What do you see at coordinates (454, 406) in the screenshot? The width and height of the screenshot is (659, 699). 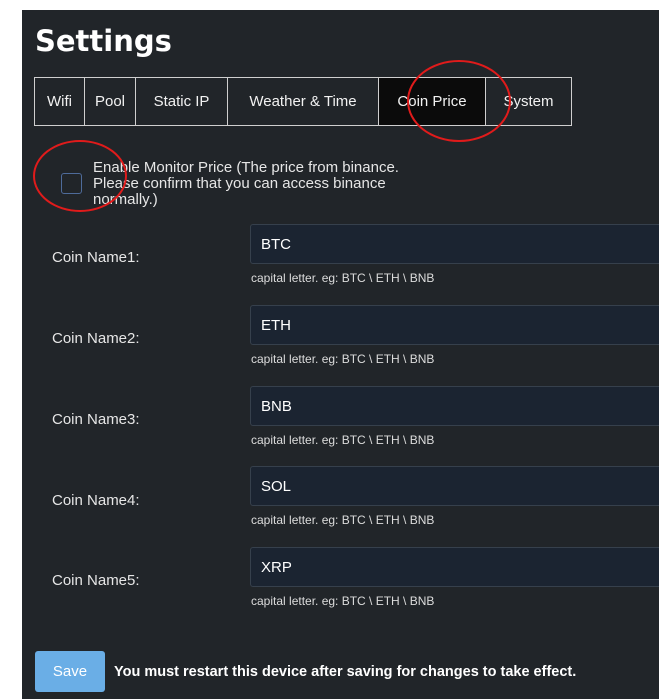 I see `coin-name3-input` at bounding box center [454, 406].